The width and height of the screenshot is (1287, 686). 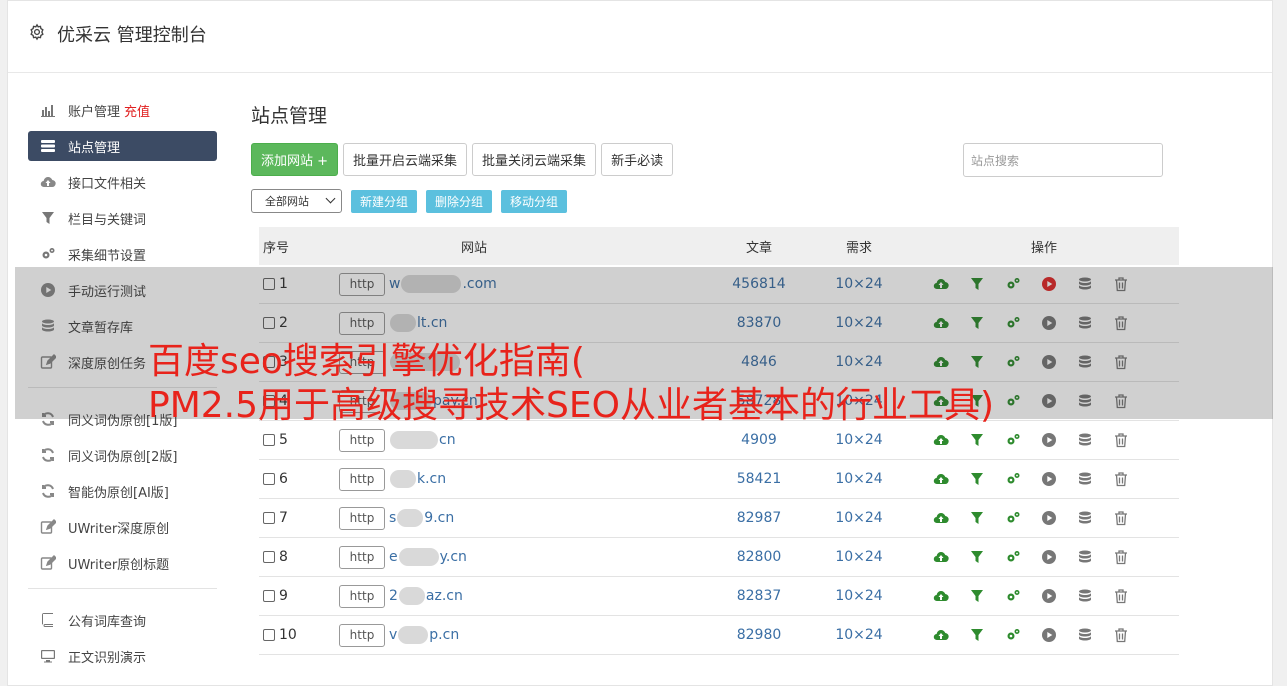 I want to click on site-domain-link: v p.cn, so click(x=424, y=635).